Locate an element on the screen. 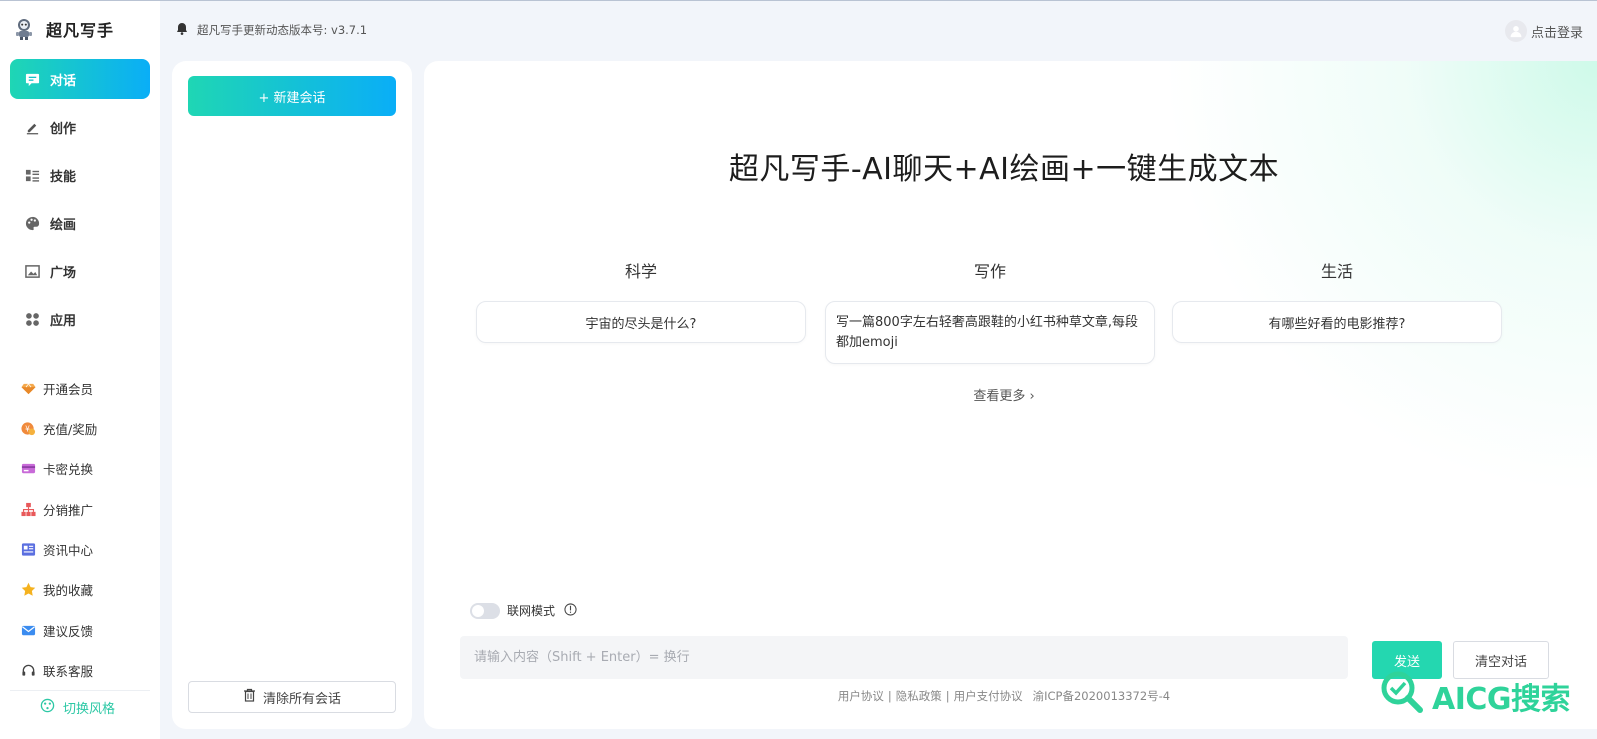  nav-item-label: 广场 is located at coordinates (63, 273).